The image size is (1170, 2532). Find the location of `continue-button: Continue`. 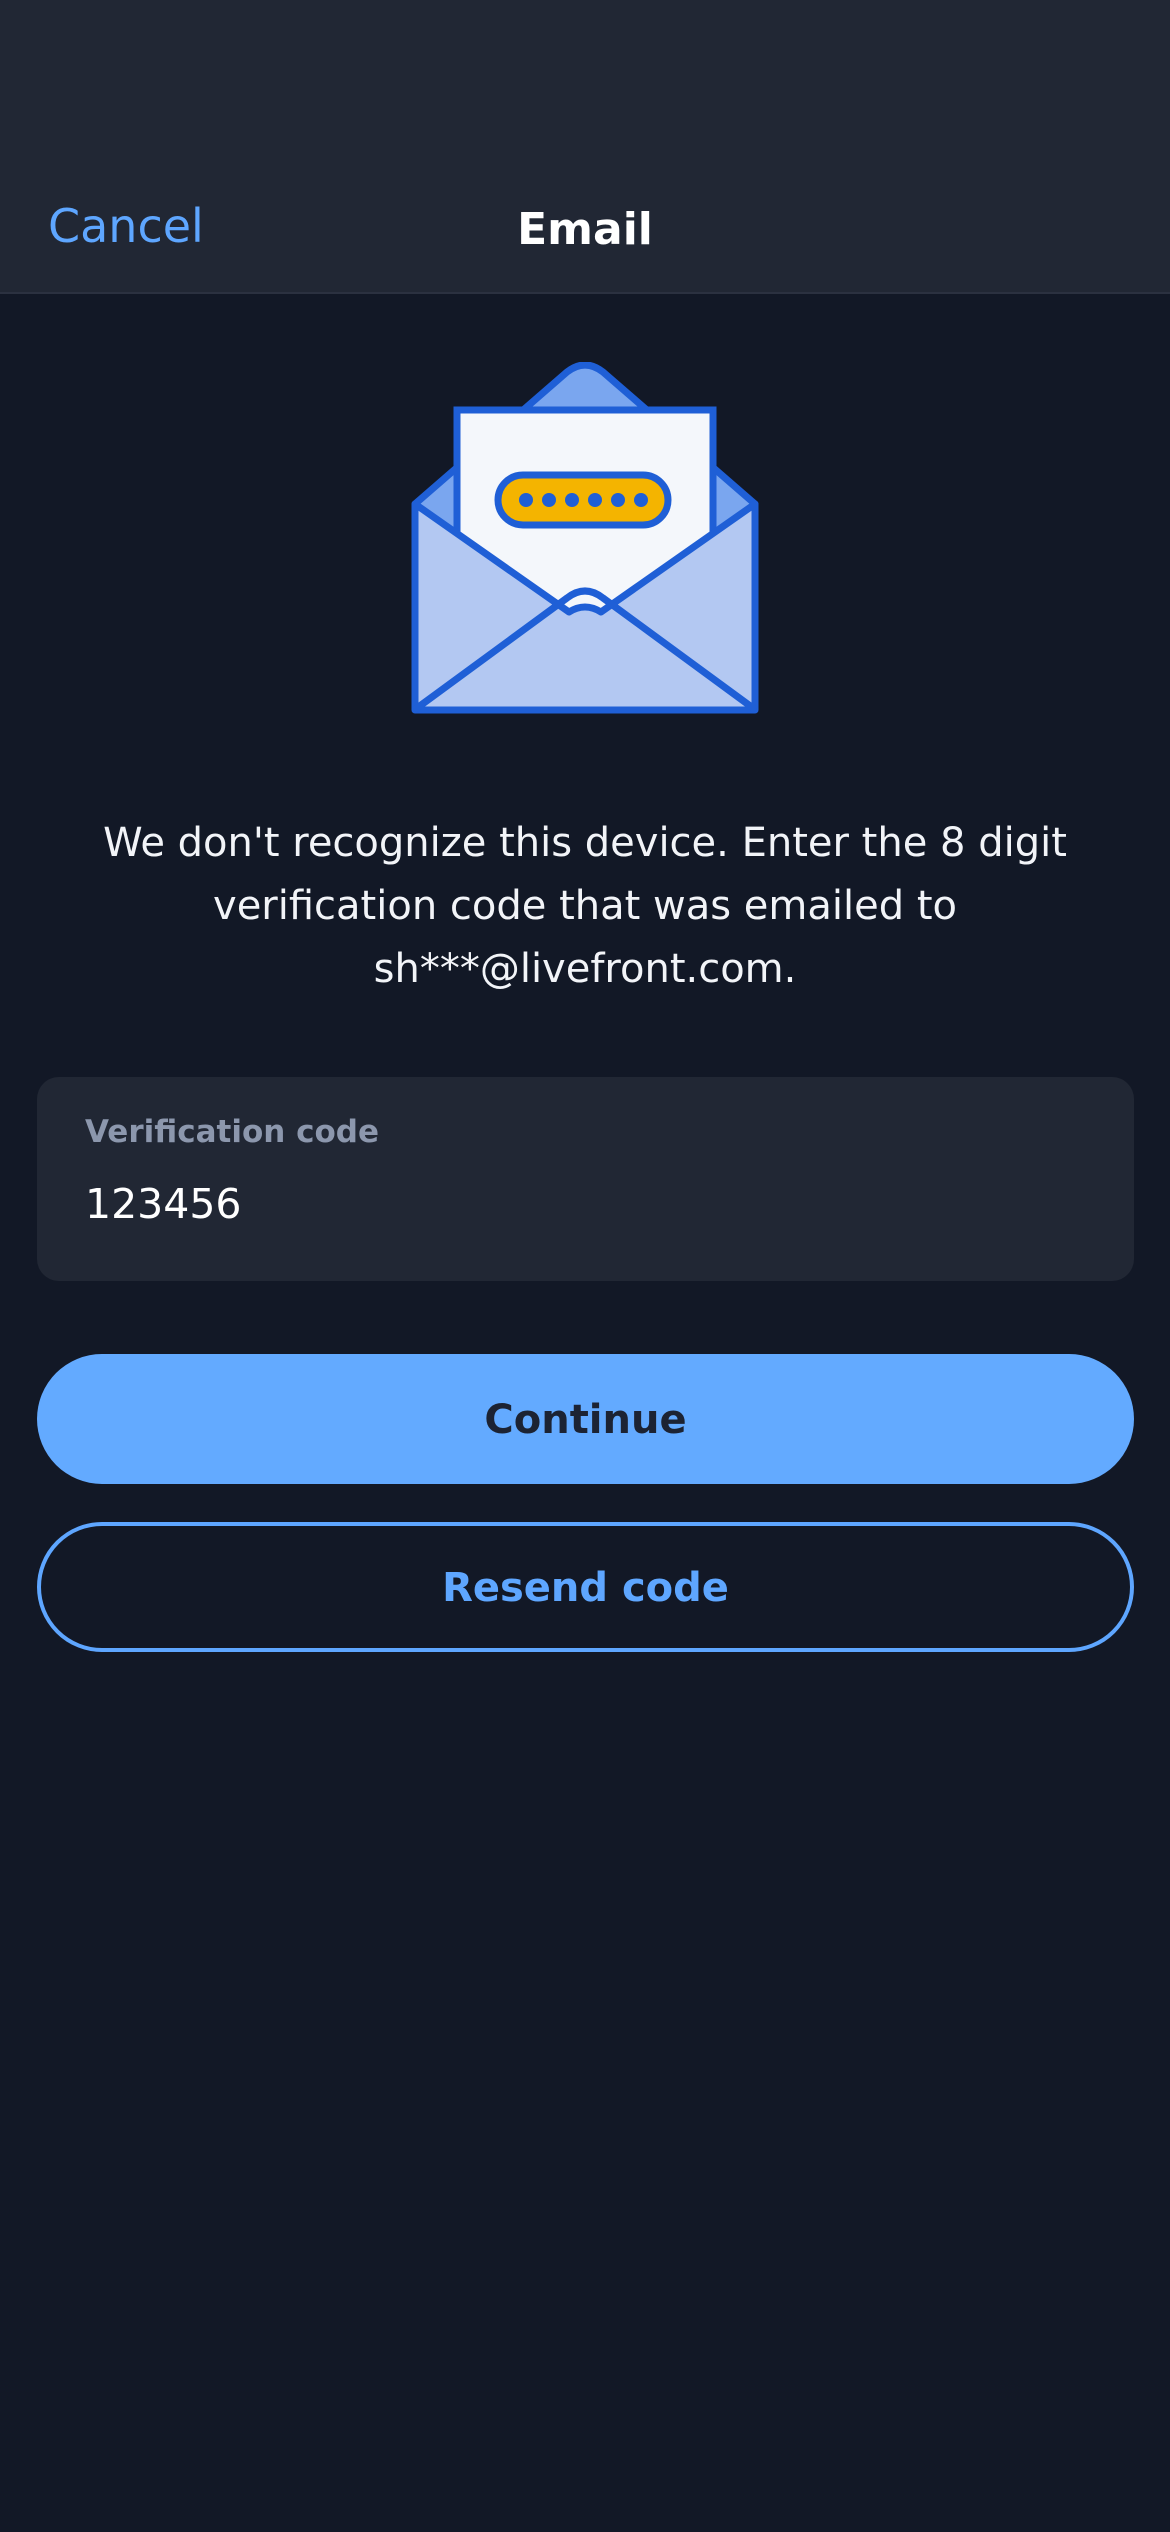

continue-button: Continue is located at coordinates (585, 1419).